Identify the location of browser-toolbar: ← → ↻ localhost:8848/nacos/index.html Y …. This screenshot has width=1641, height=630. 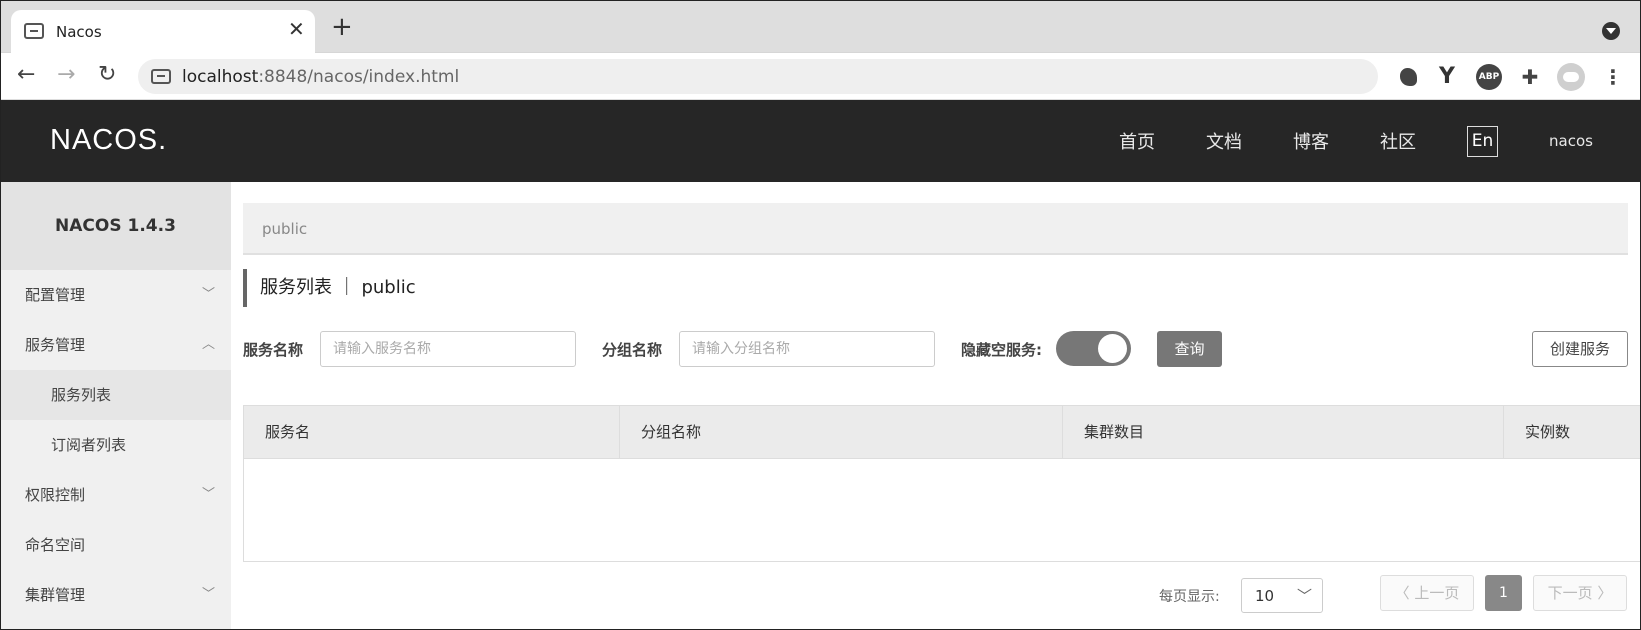
(820, 76).